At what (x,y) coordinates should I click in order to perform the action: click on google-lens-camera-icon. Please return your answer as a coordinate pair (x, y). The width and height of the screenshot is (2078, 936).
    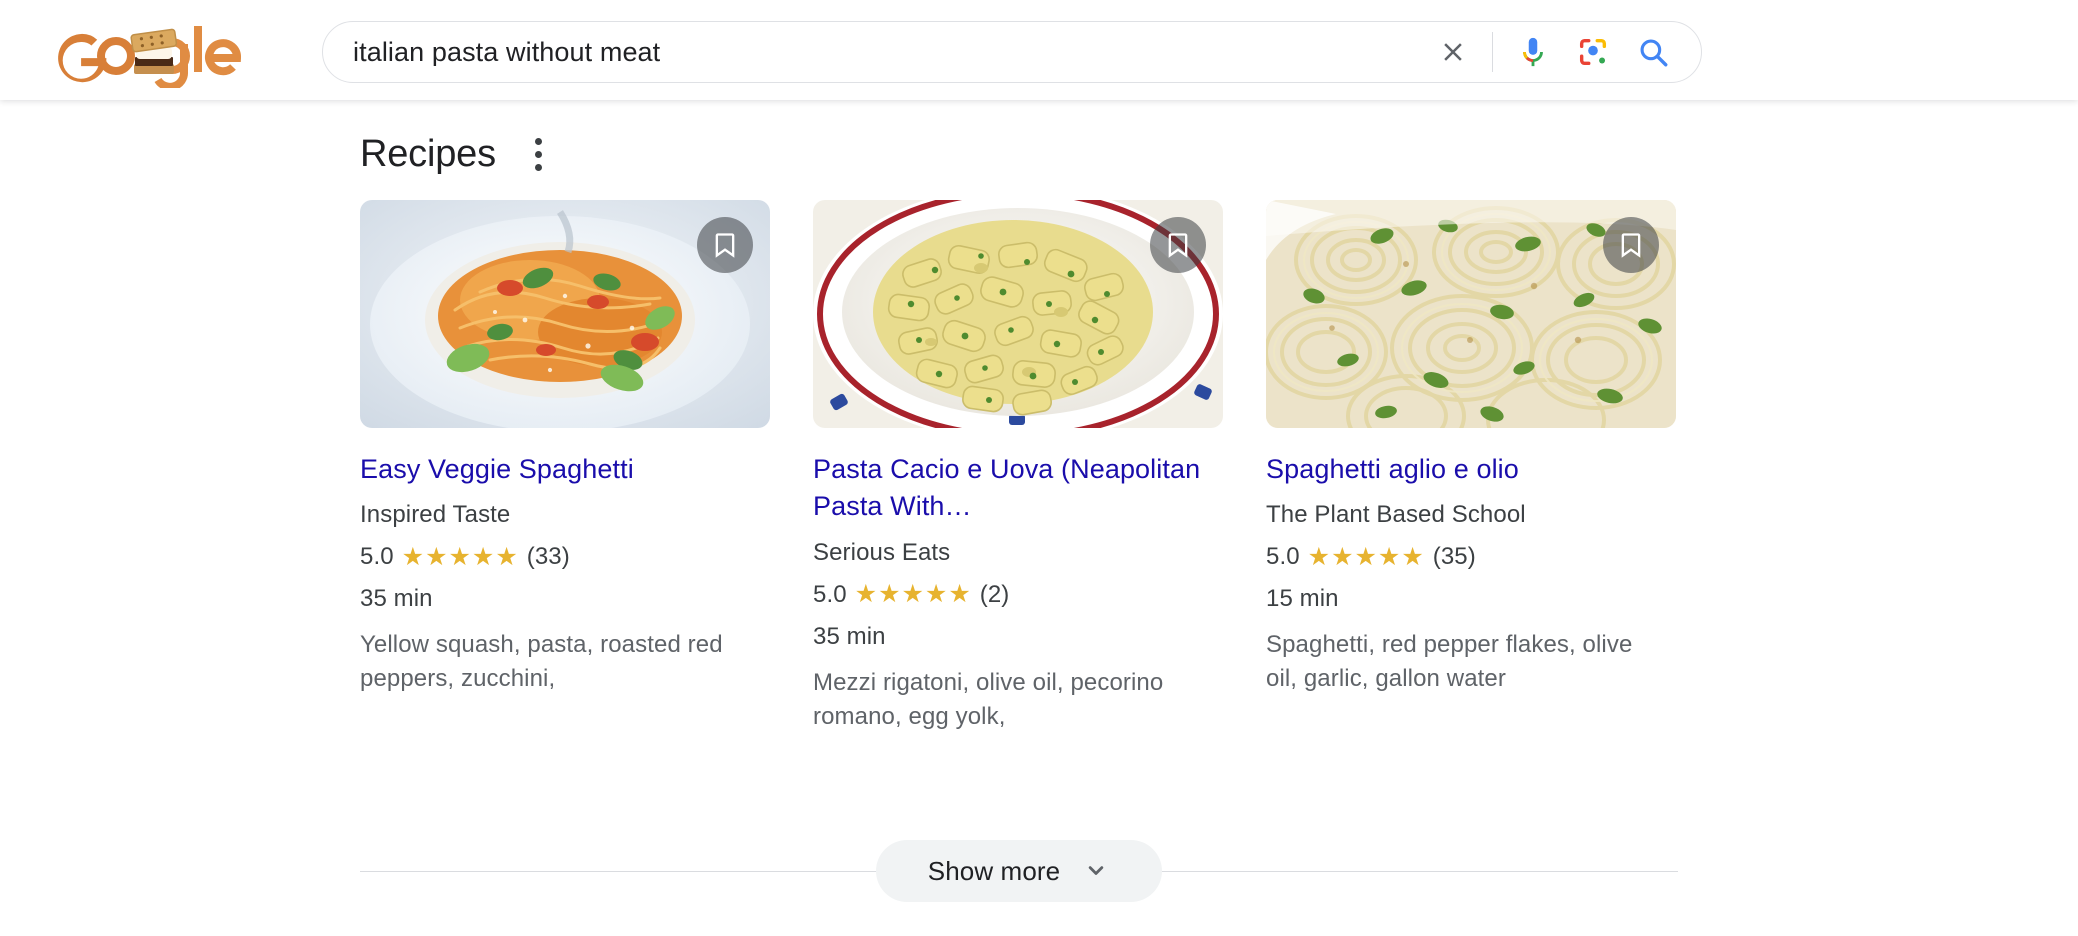
    Looking at the image, I should click on (1593, 52).